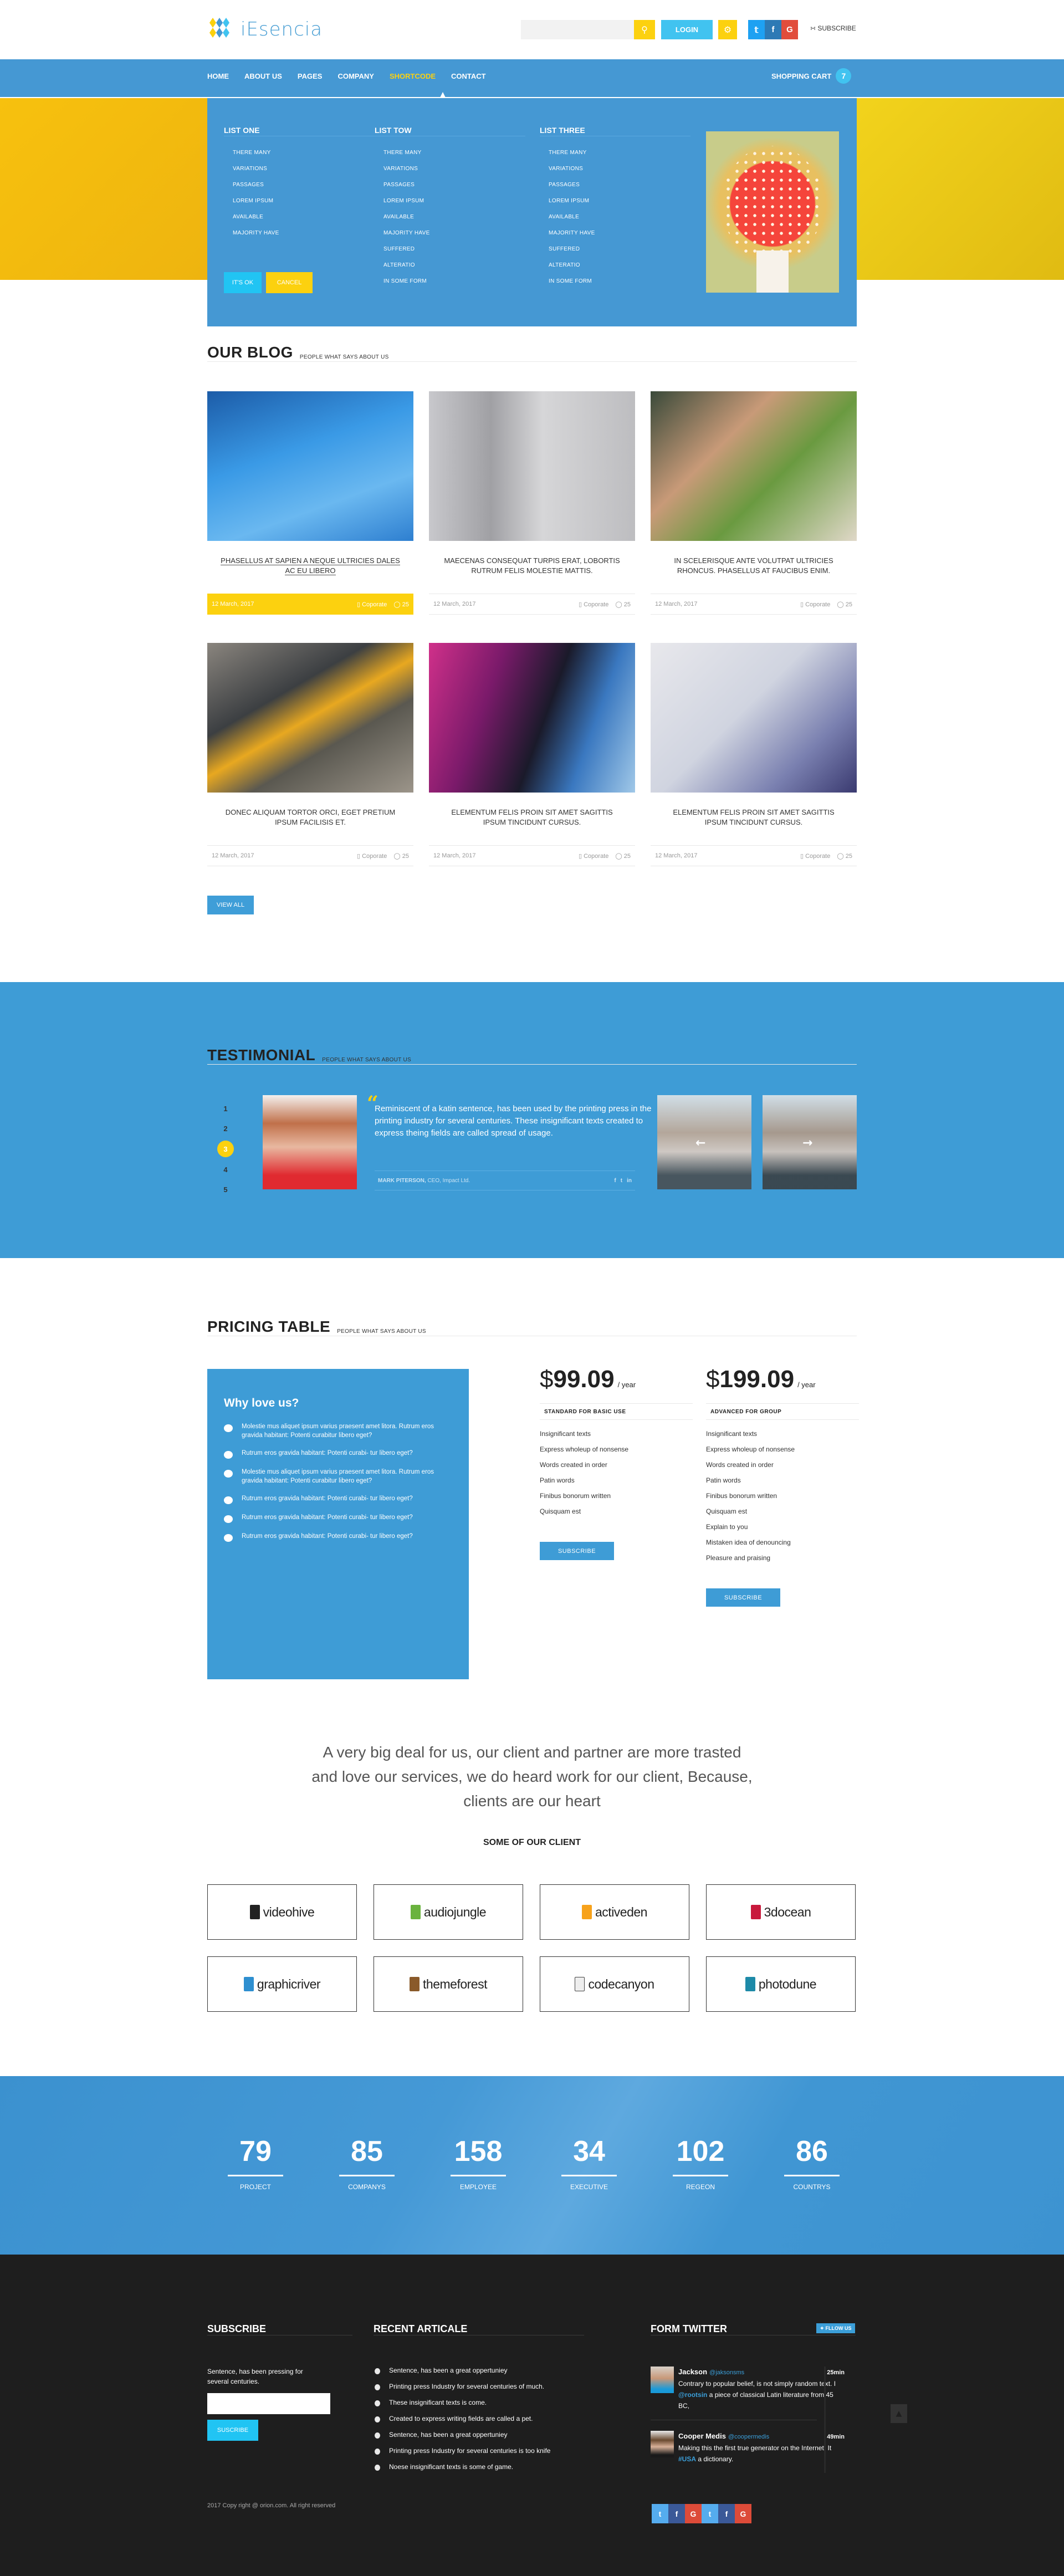  Describe the element at coordinates (266, 29) in the screenshot. I see `logo: iEsencia` at that location.